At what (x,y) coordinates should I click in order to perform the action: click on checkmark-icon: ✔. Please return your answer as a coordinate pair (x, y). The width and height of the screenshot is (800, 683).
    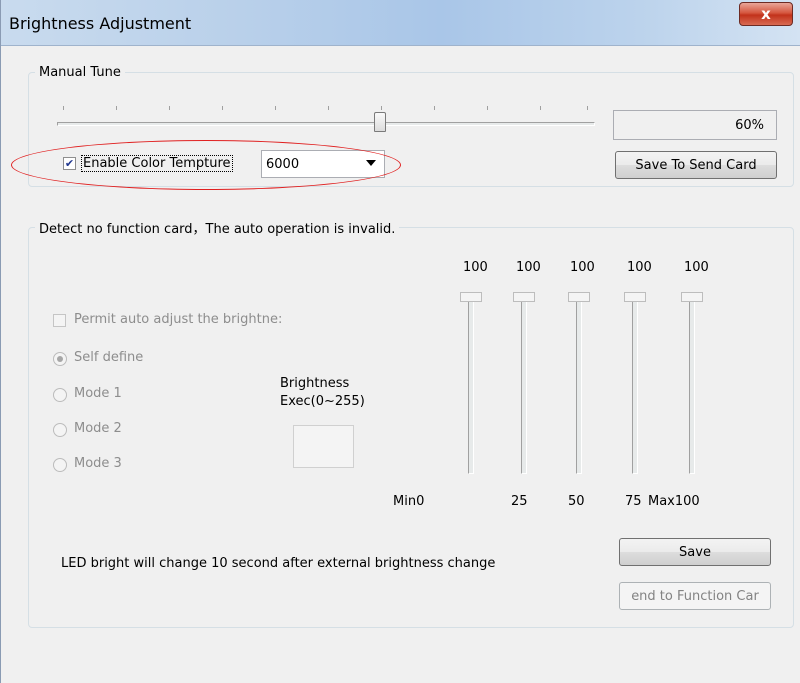
    Looking at the image, I should click on (69, 163).